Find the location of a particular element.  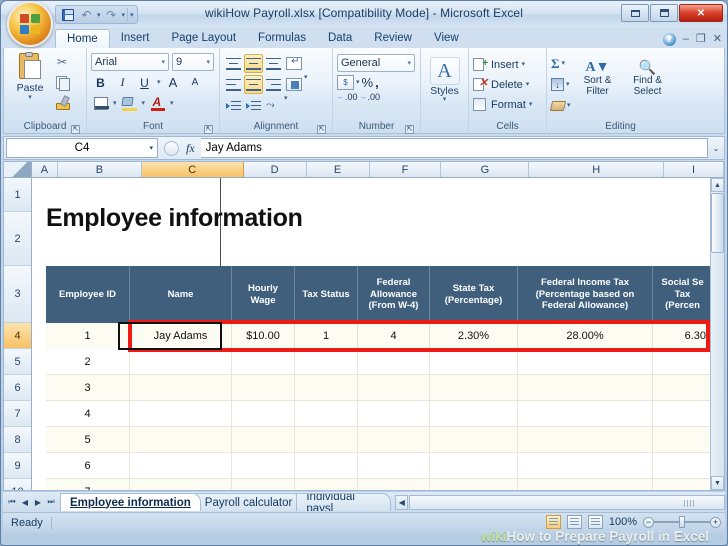

tab-page-layout: Page Layout is located at coordinates (203, 38).